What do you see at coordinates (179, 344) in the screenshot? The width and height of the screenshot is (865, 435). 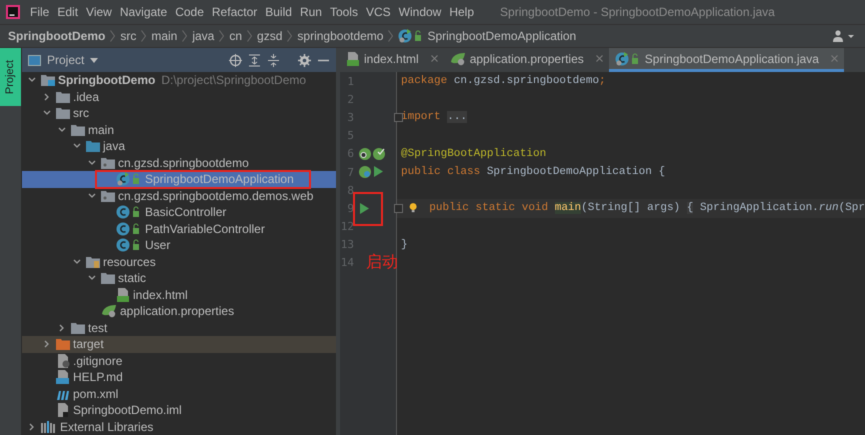 I see `tree-item: target` at bounding box center [179, 344].